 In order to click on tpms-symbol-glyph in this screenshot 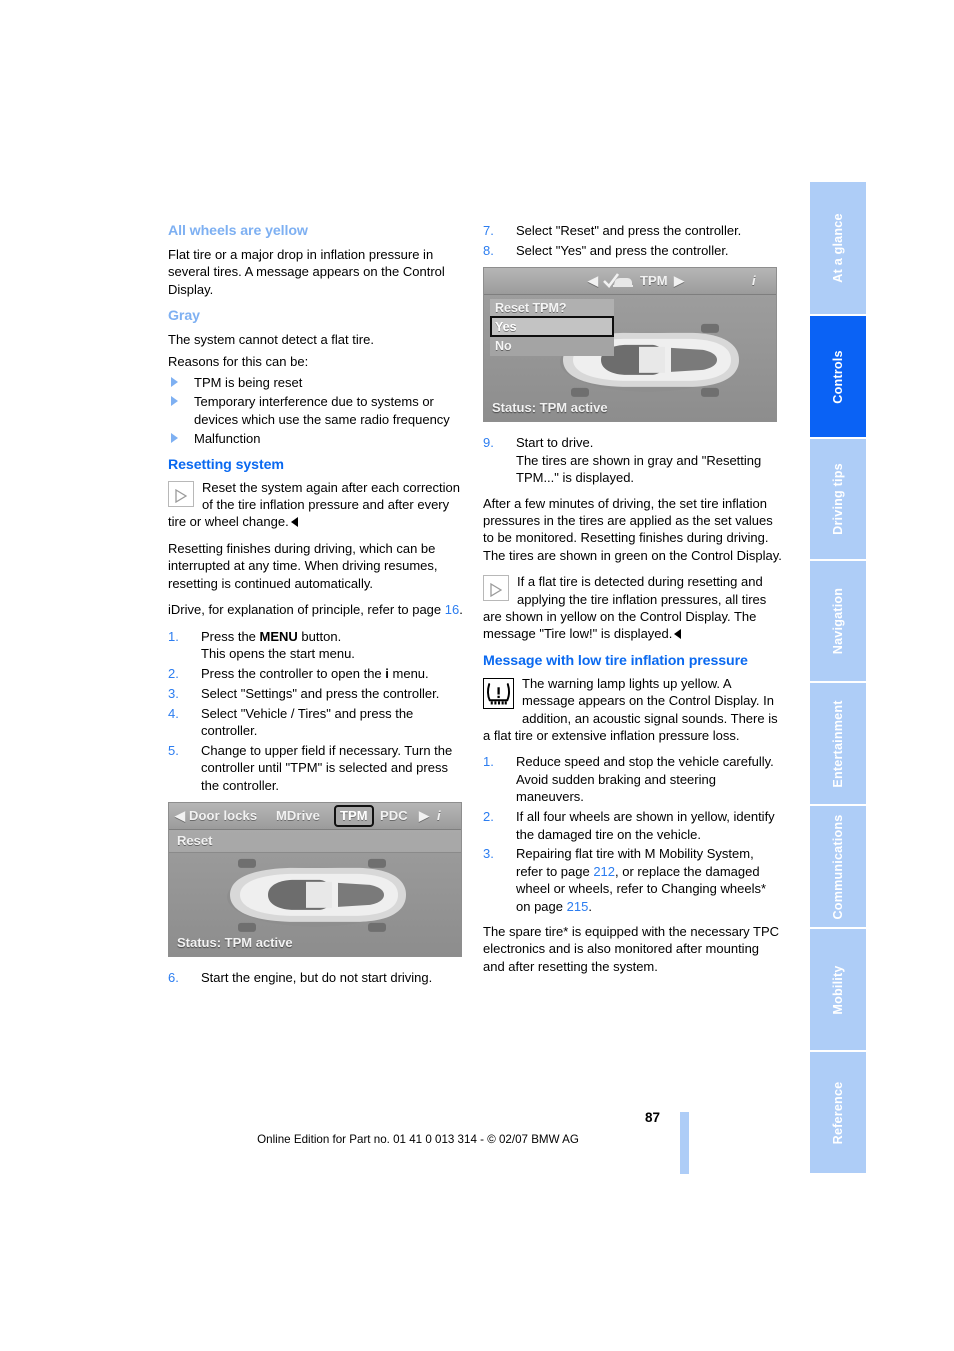, I will do `click(498, 693)`.